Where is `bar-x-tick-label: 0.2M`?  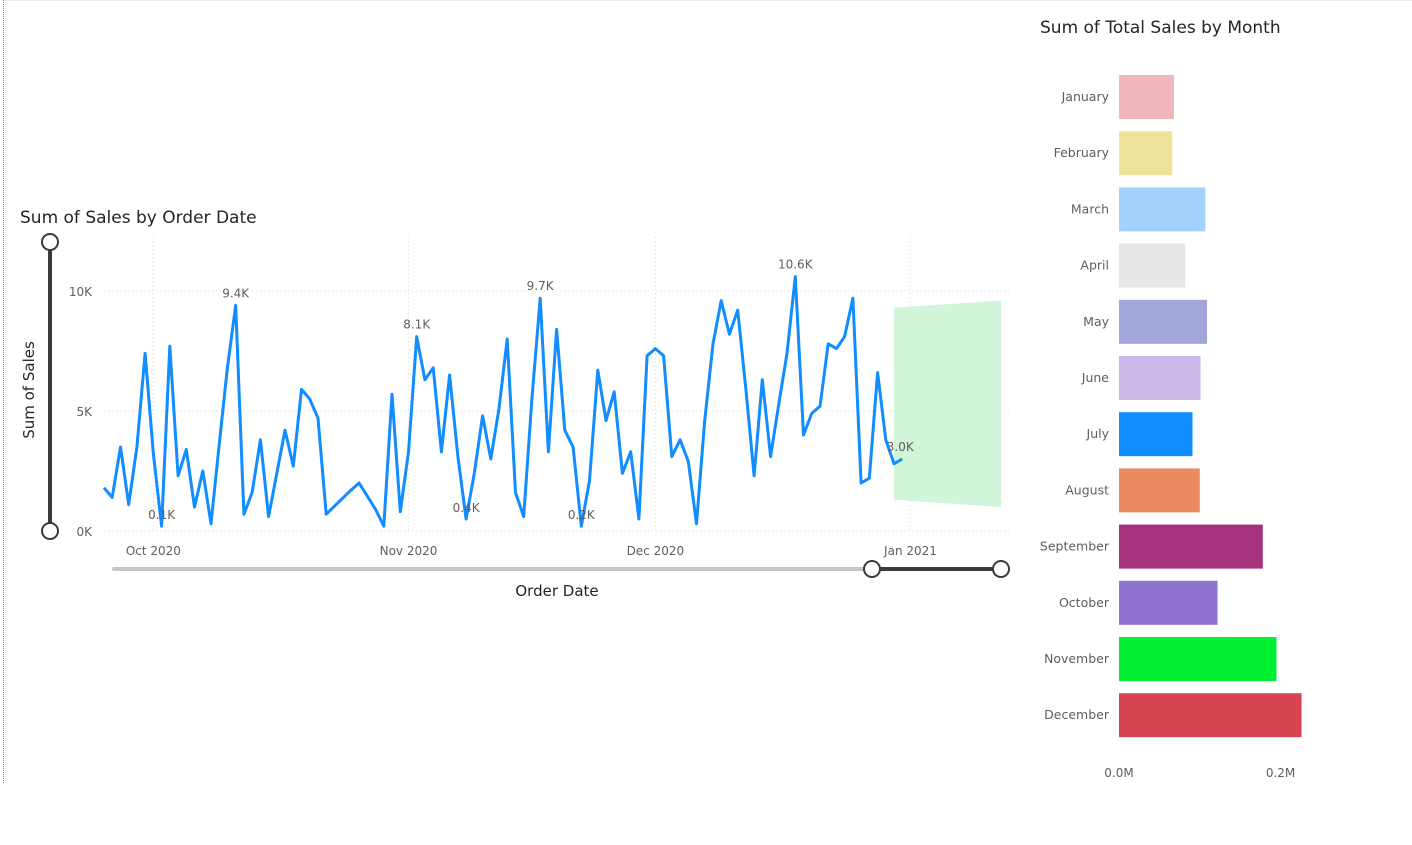
bar-x-tick-label: 0.2M is located at coordinates (1280, 773).